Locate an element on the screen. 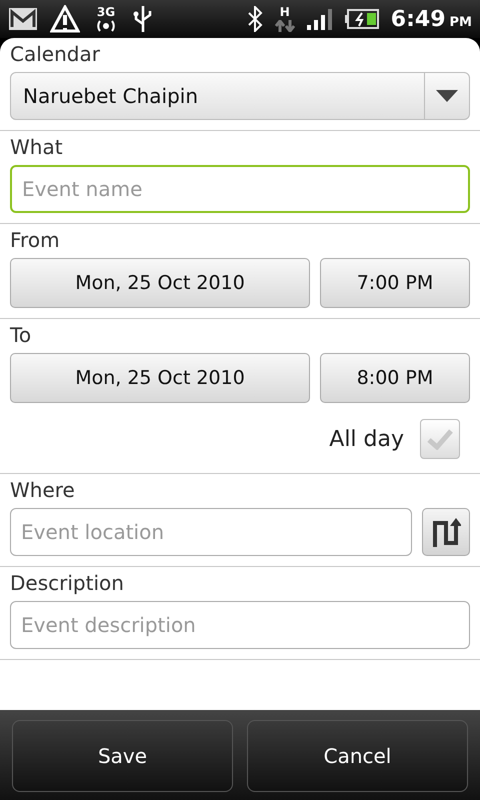  input-field: Event description is located at coordinates (240, 625).